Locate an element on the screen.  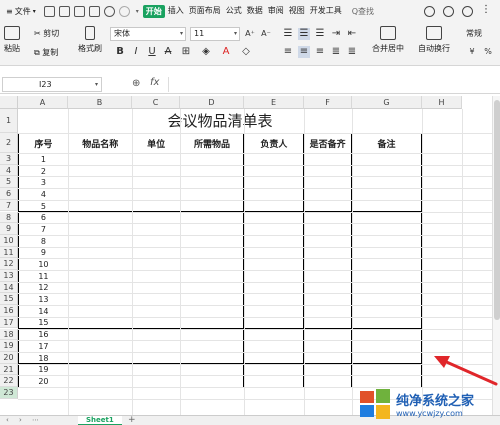
column-header-g: G is located at coordinates (387, 102).